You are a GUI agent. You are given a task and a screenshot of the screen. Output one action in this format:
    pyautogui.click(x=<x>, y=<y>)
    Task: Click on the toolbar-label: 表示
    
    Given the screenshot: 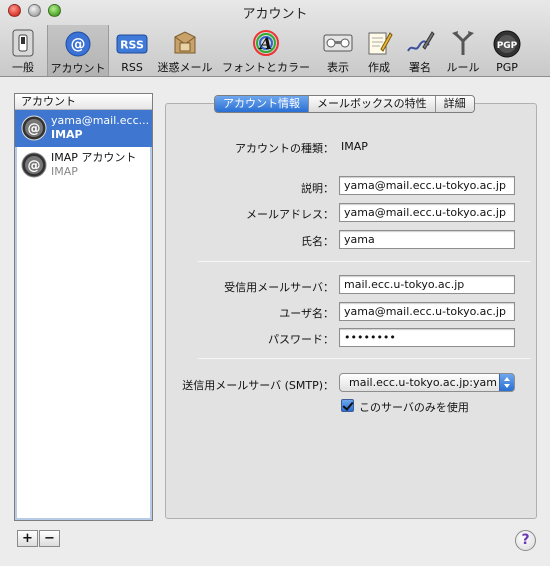 What is the action you would take?
    pyautogui.click(x=338, y=67)
    